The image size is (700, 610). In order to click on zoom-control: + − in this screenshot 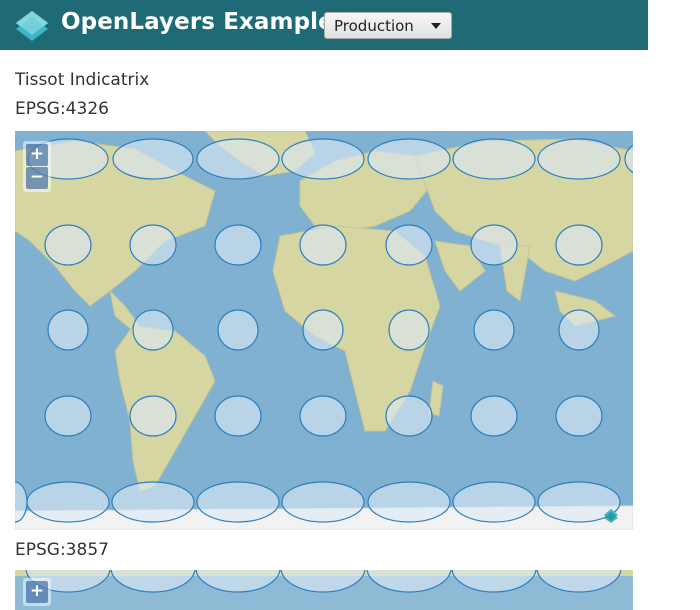, I will do `click(37, 166)`.